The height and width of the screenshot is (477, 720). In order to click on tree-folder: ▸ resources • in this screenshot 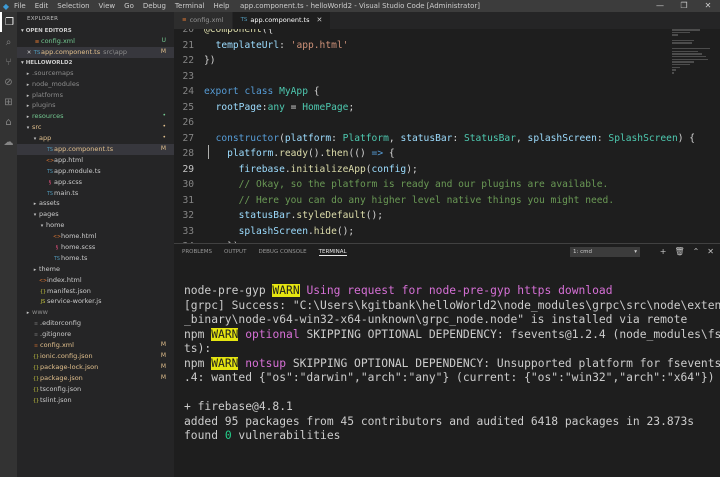, I will do `click(95, 116)`.